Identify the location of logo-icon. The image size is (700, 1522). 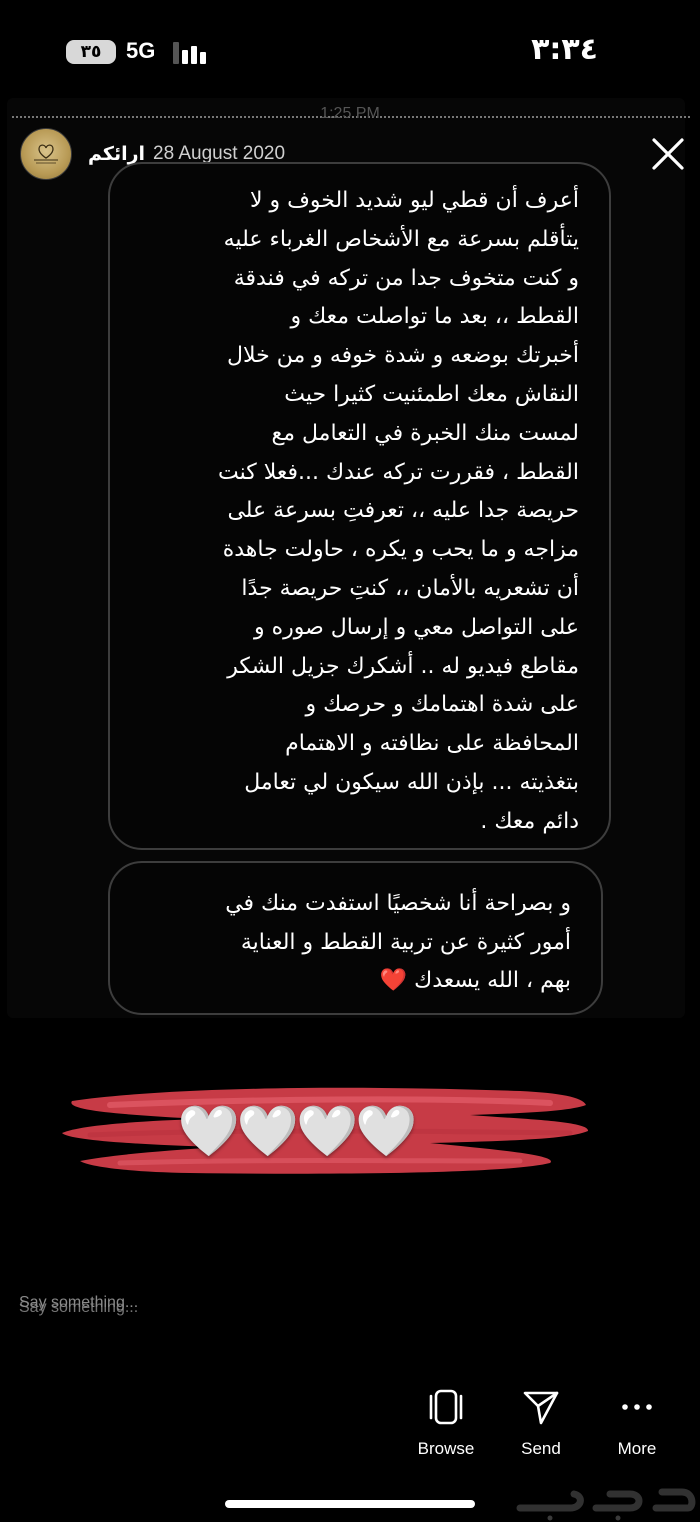
(46, 154).